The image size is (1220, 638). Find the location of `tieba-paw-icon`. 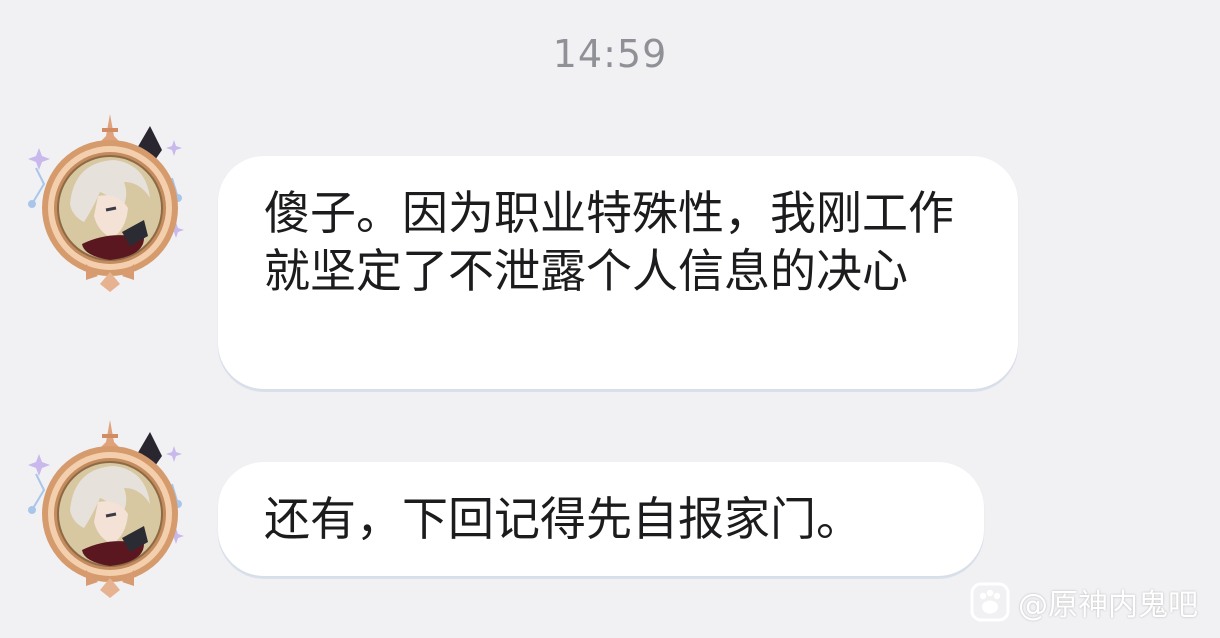

tieba-paw-icon is located at coordinates (990, 602).